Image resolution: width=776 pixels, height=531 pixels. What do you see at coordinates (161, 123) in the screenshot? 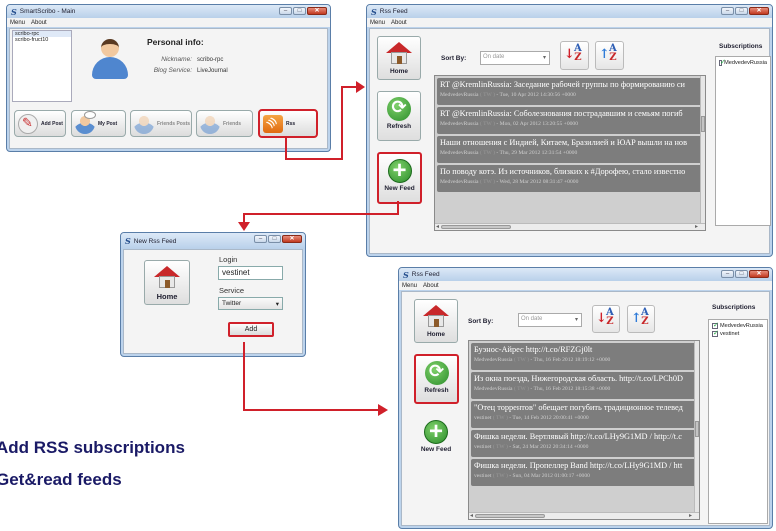
I see `friends-posts-button: Friends Posts` at bounding box center [161, 123].